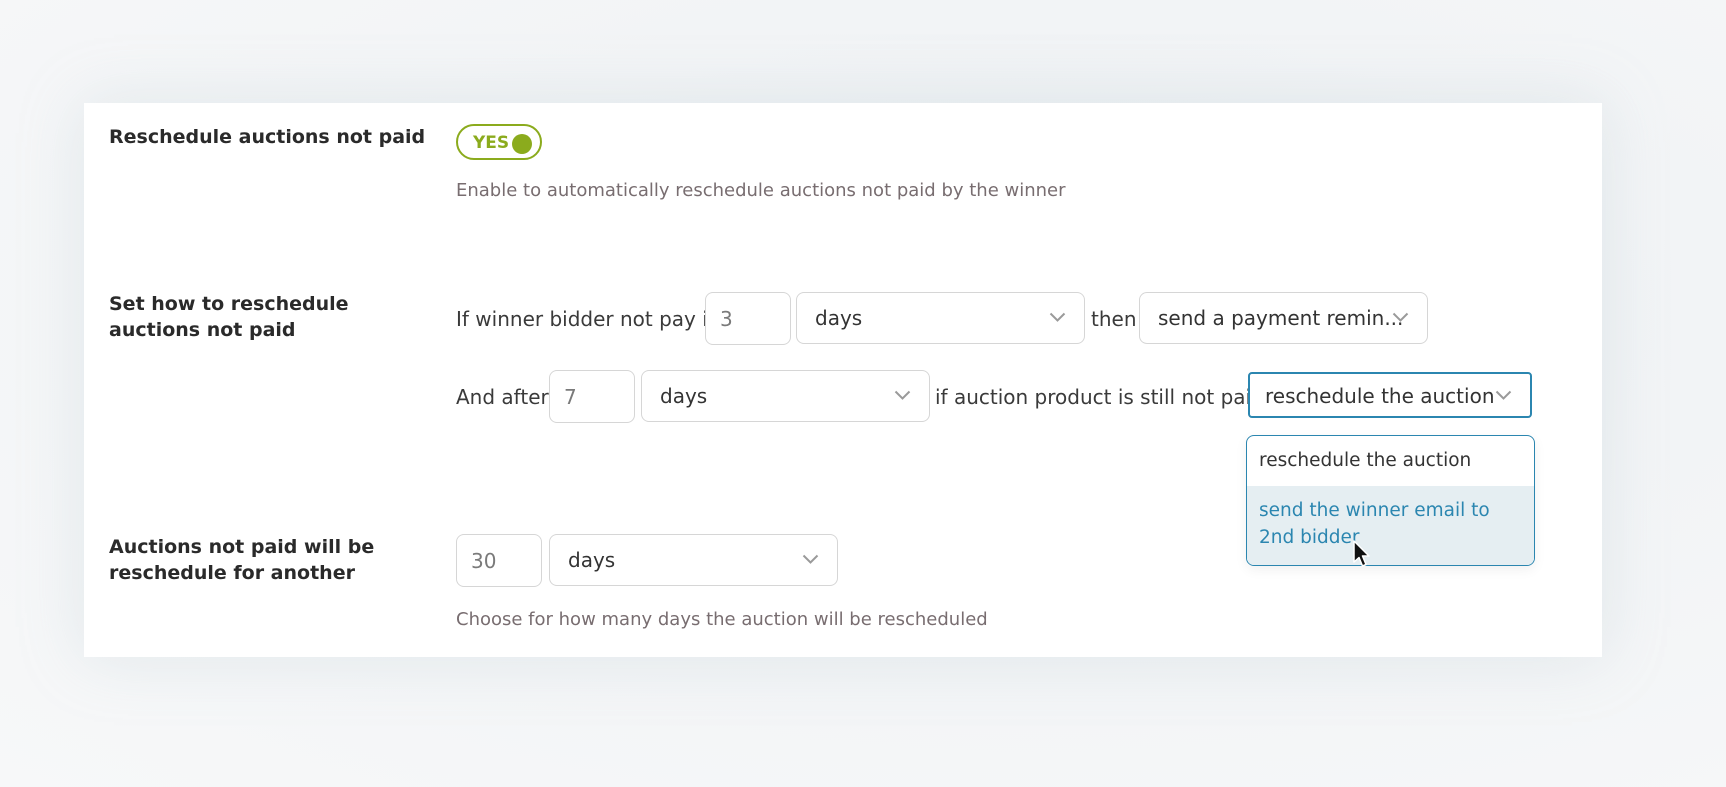 This screenshot has height=787, width=1726. What do you see at coordinates (592, 396) in the screenshot?
I see `row2-days-input` at bounding box center [592, 396].